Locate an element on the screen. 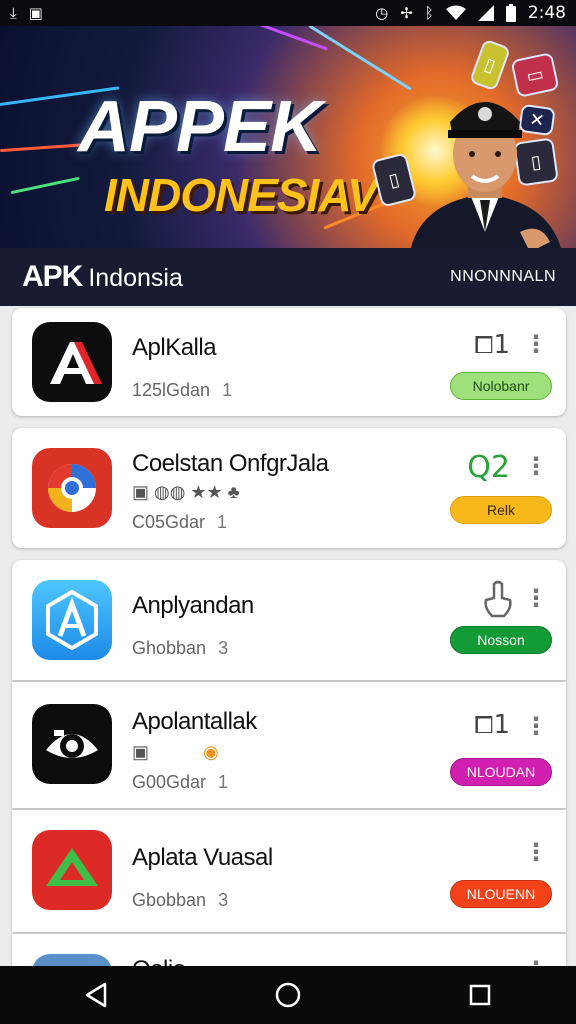 The width and height of the screenshot is (576, 1024). app-card: Oolio ⋮ is located at coordinates (289, 950).